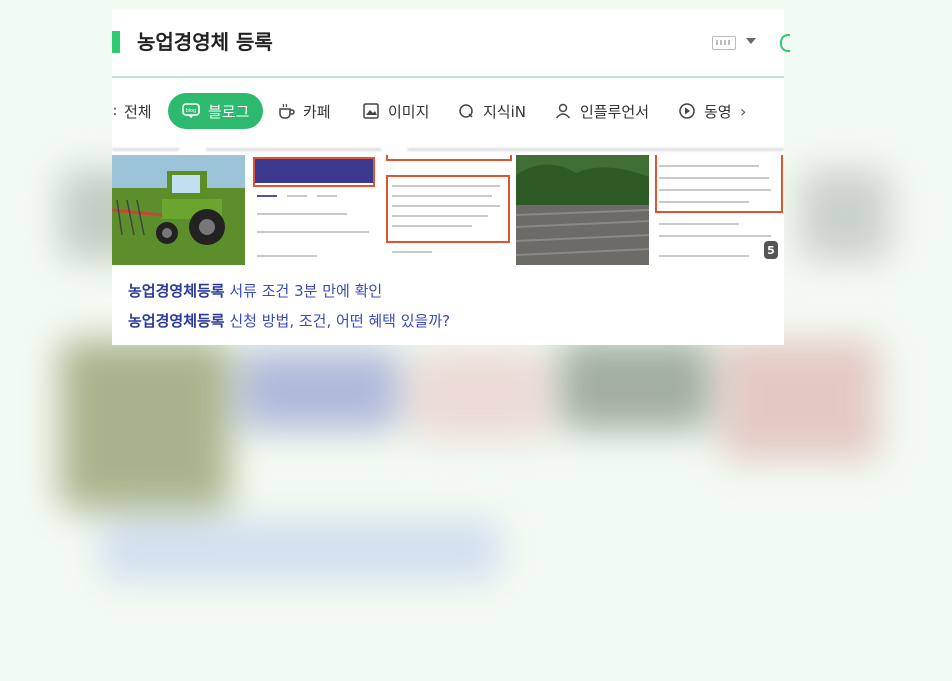  I want to click on cafe-icon, so click(286, 111).